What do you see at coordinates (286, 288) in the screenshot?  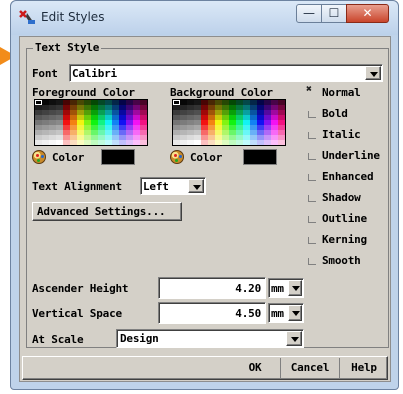 I see `ascender-height-unit-select: mm` at bounding box center [286, 288].